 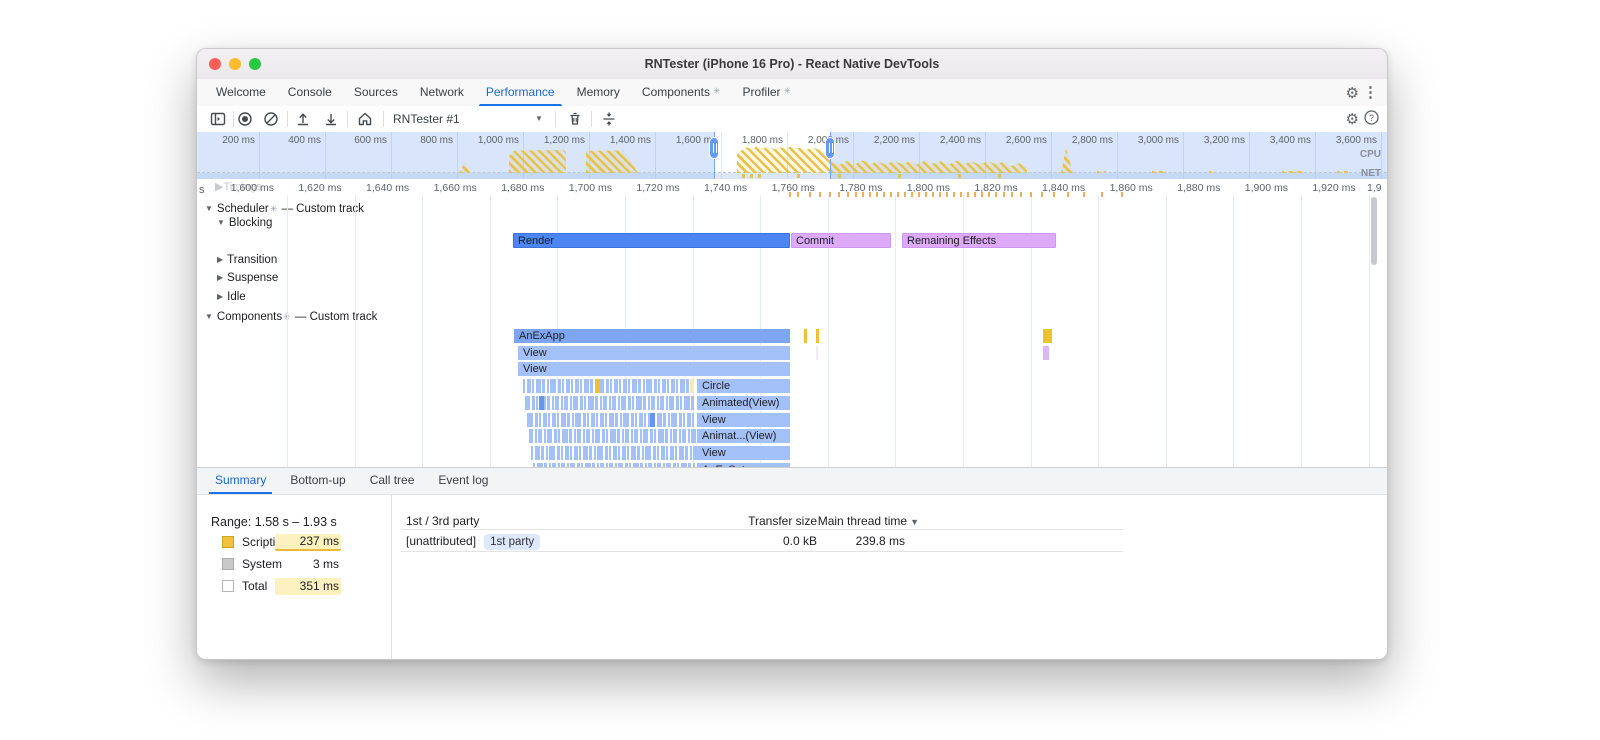 What do you see at coordinates (609, 119) in the screenshot?
I see `collapse-vertical-icon` at bounding box center [609, 119].